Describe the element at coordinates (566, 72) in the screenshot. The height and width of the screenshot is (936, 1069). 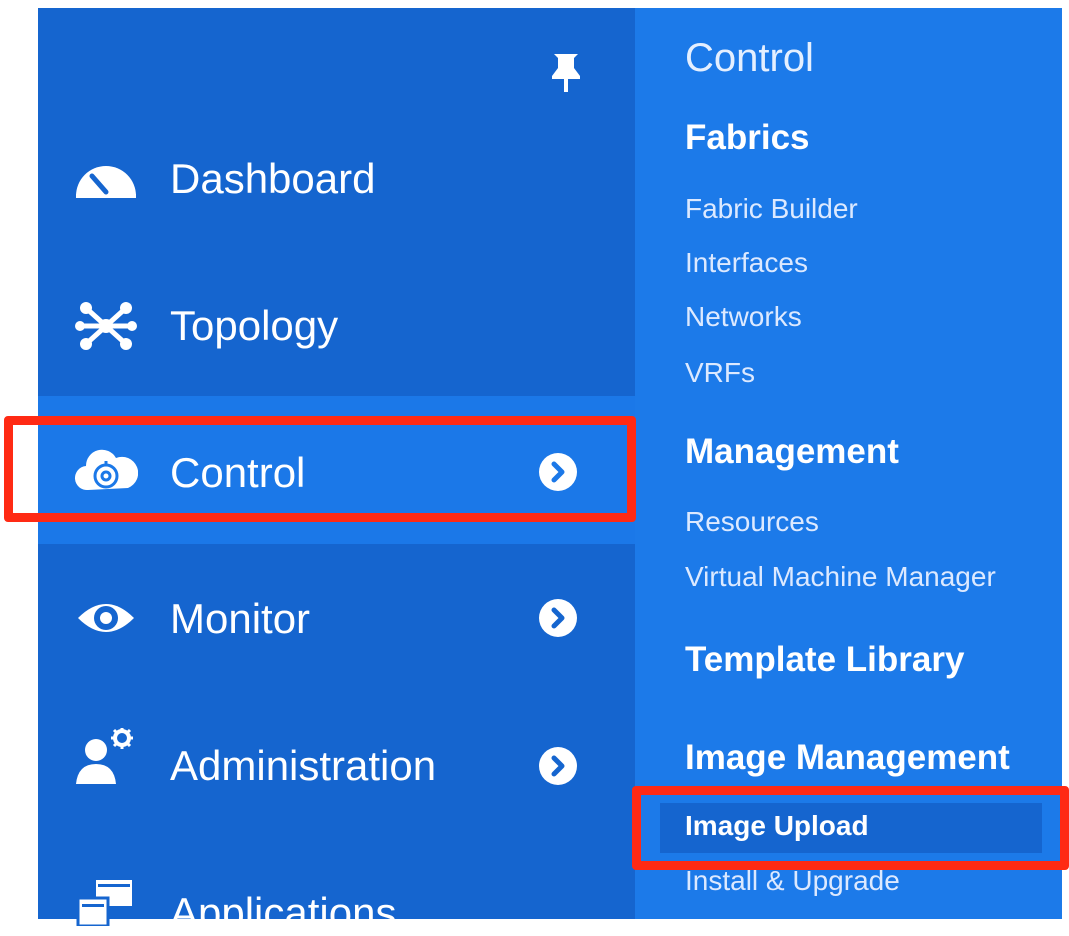
I see `pin-icon` at that location.